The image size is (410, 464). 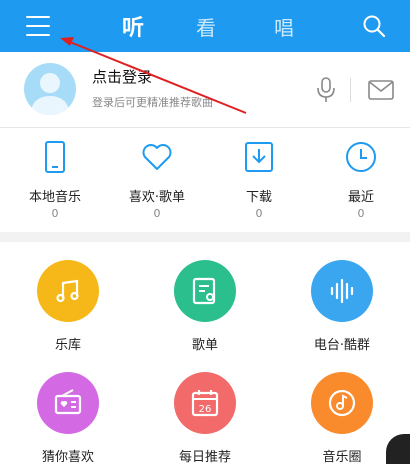 I want to click on guess-like-item: 猜你喜欢, so click(x=68, y=409).